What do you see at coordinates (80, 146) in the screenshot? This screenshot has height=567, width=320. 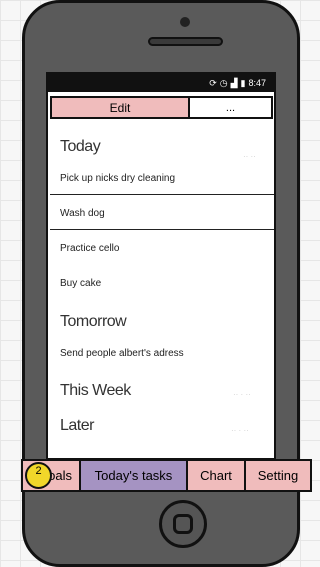 I see `section-today: Today` at bounding box center [80, 146].